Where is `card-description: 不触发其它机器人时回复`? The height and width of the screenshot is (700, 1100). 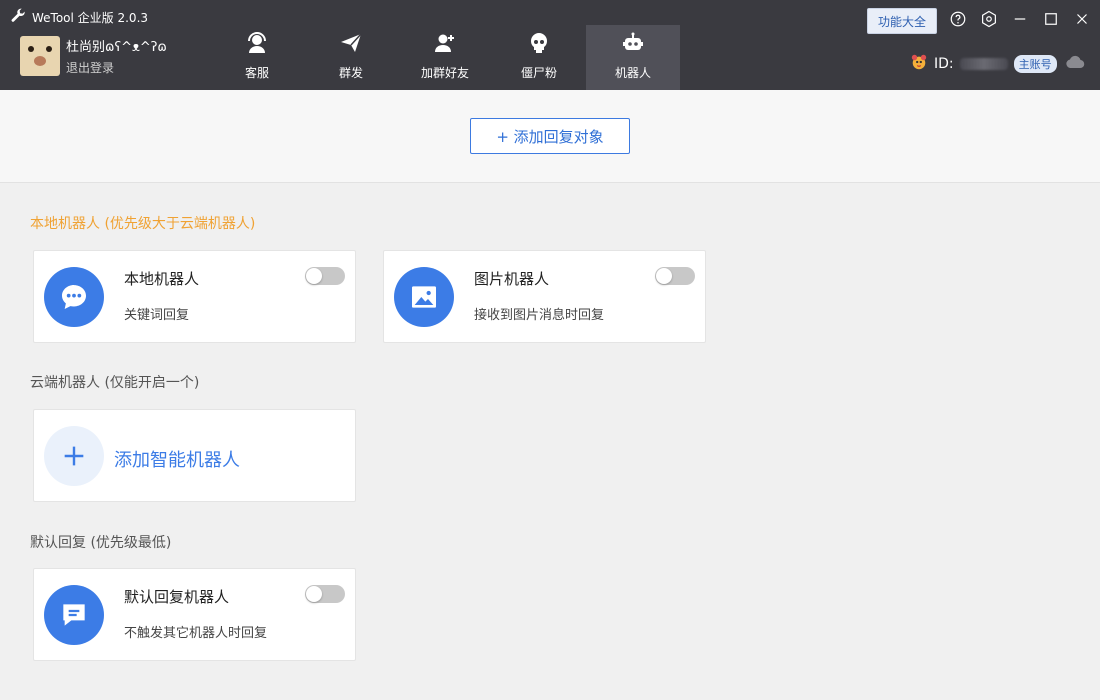
card-description: 不触发其它机器人时回复 is located at coordinates (196, 633).